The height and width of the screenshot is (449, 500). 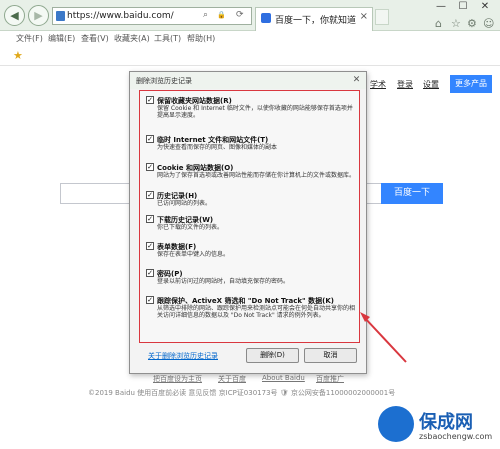 I want to click on menu-tools: 工具(T), so click(x=167, y=38).